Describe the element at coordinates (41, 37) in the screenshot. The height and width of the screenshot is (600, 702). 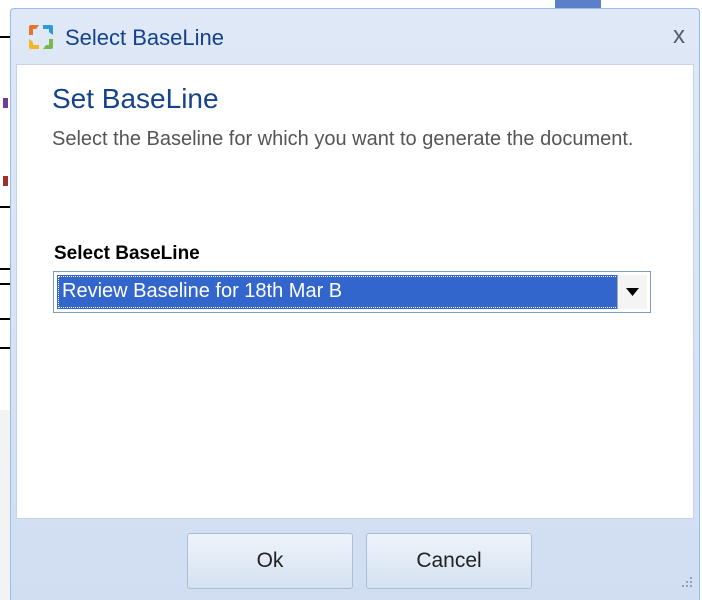
I see `app-logo-icon` at that location.